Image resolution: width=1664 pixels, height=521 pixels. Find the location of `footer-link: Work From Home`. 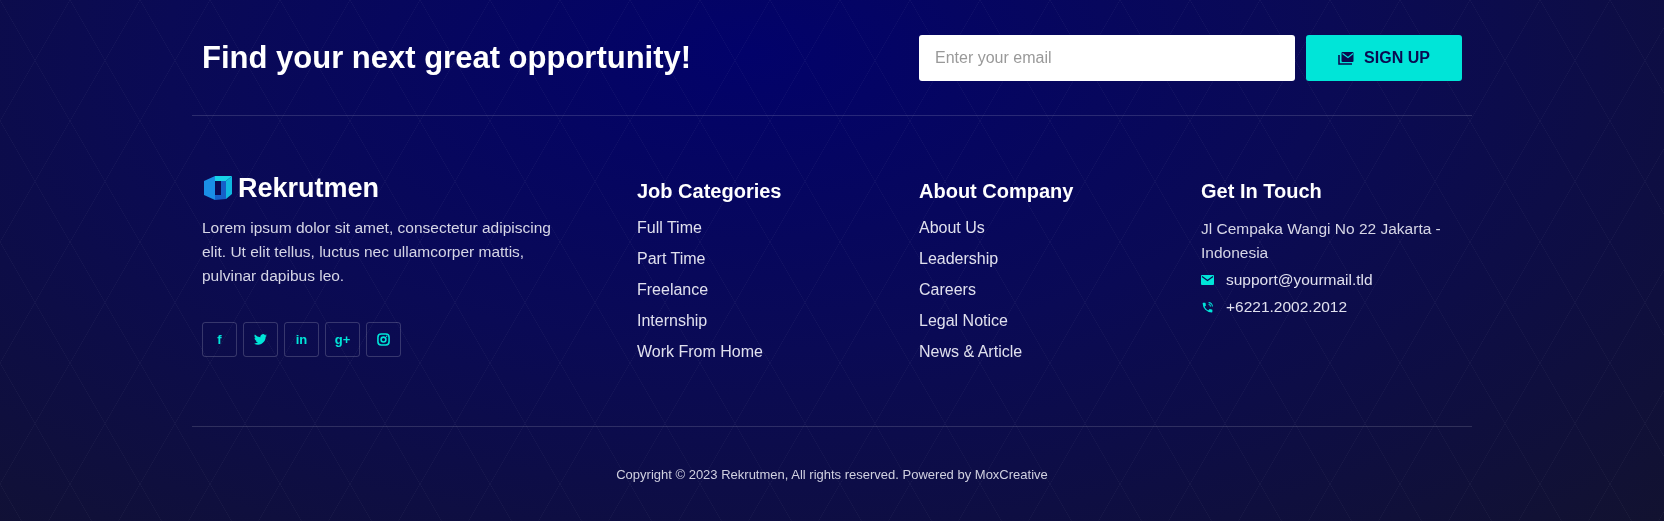

footer-link: Work From Home is located at coordinates (778, 351).